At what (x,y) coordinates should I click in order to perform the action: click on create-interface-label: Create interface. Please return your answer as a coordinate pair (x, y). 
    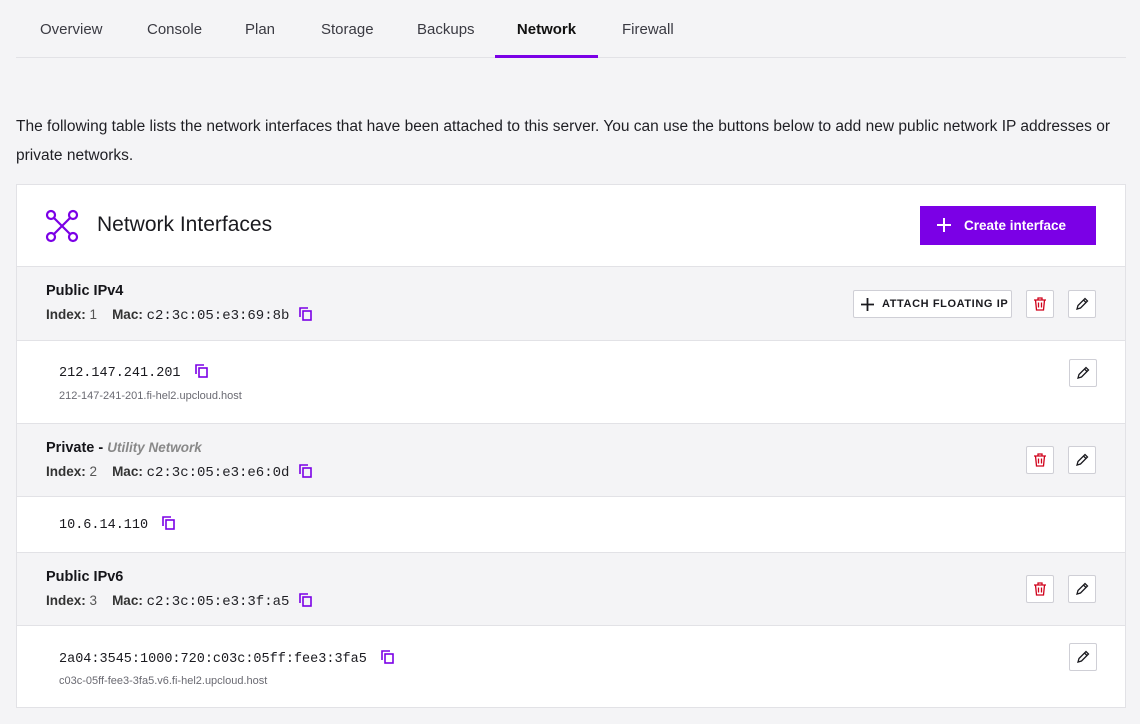
    Looking at the image, I should click on (1015, 225).